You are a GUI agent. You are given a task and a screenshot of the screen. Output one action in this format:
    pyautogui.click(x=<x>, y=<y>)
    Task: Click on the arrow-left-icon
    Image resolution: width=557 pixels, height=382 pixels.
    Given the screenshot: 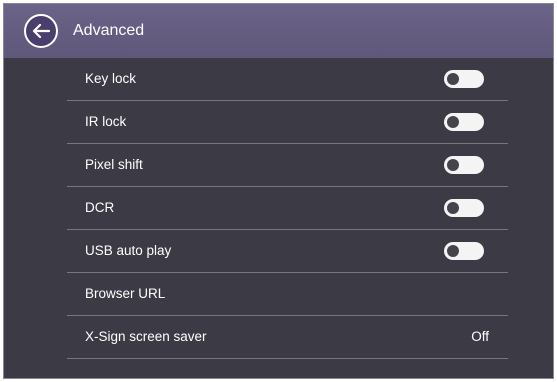 What is the action you would take?
    pyautogui.click(x=41, y=31)
    